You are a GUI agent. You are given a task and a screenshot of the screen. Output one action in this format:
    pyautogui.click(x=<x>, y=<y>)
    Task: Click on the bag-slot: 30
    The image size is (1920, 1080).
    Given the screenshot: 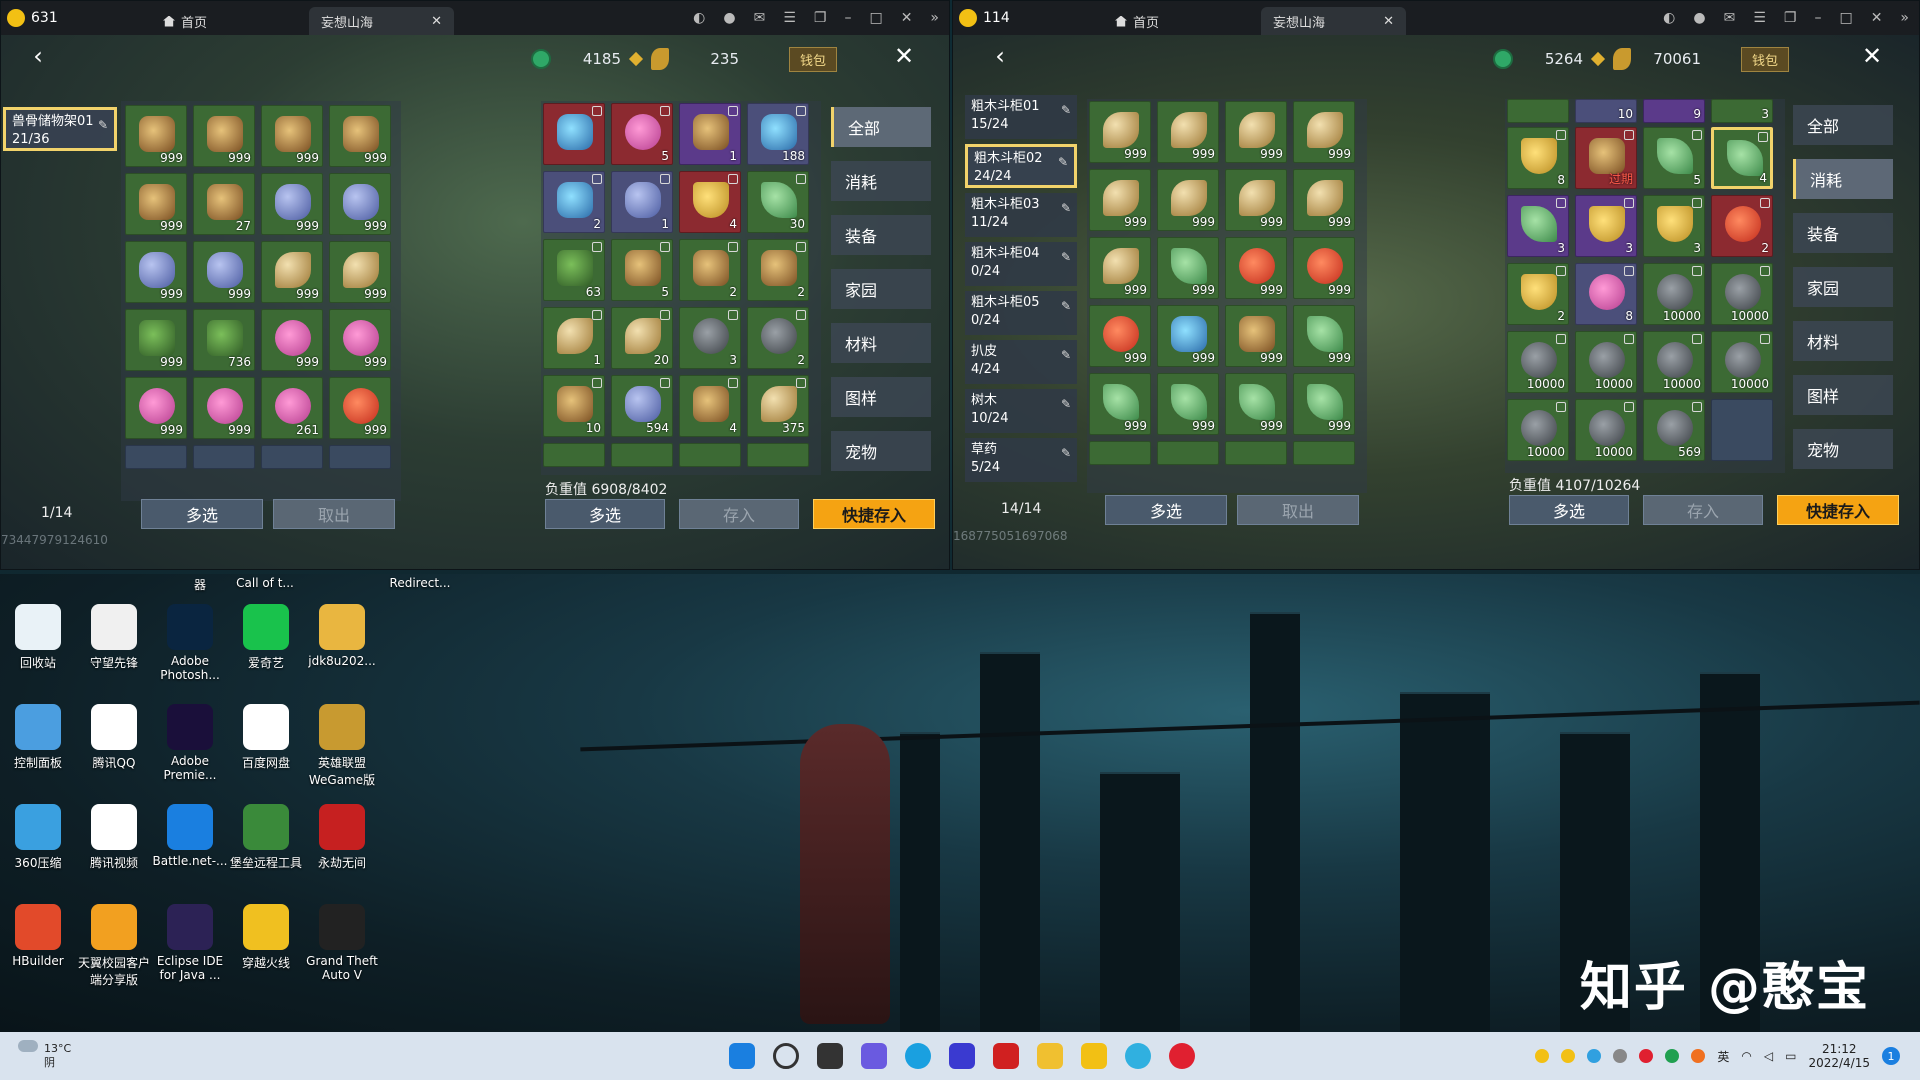 What is the action you would take?
    pyautogui.click(x=778, y=202)
    